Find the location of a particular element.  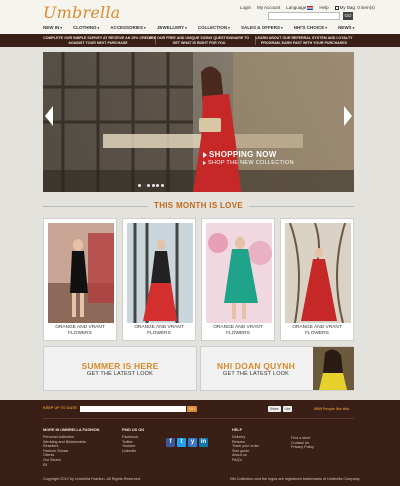

my-account-link: My Account is located at coordinates (268, 7).